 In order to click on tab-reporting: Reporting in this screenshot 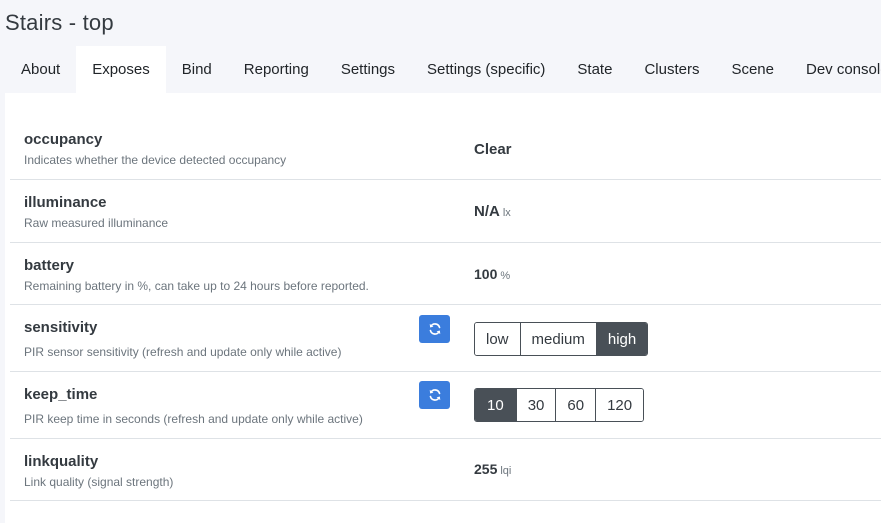, I will do `click(276, 69)`.